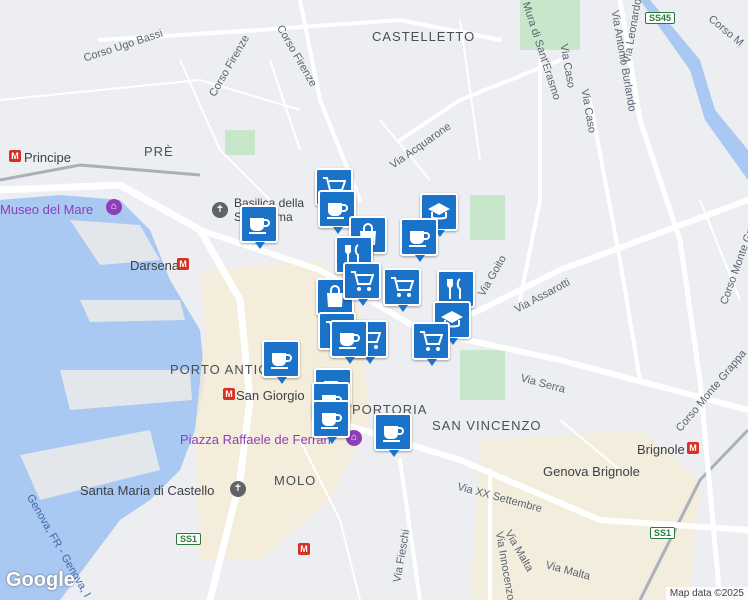  What do you see at coordinates (47, 209) in the screenshot?
I see `place-label: Museo del Mare` at bounding box center [47, 209].